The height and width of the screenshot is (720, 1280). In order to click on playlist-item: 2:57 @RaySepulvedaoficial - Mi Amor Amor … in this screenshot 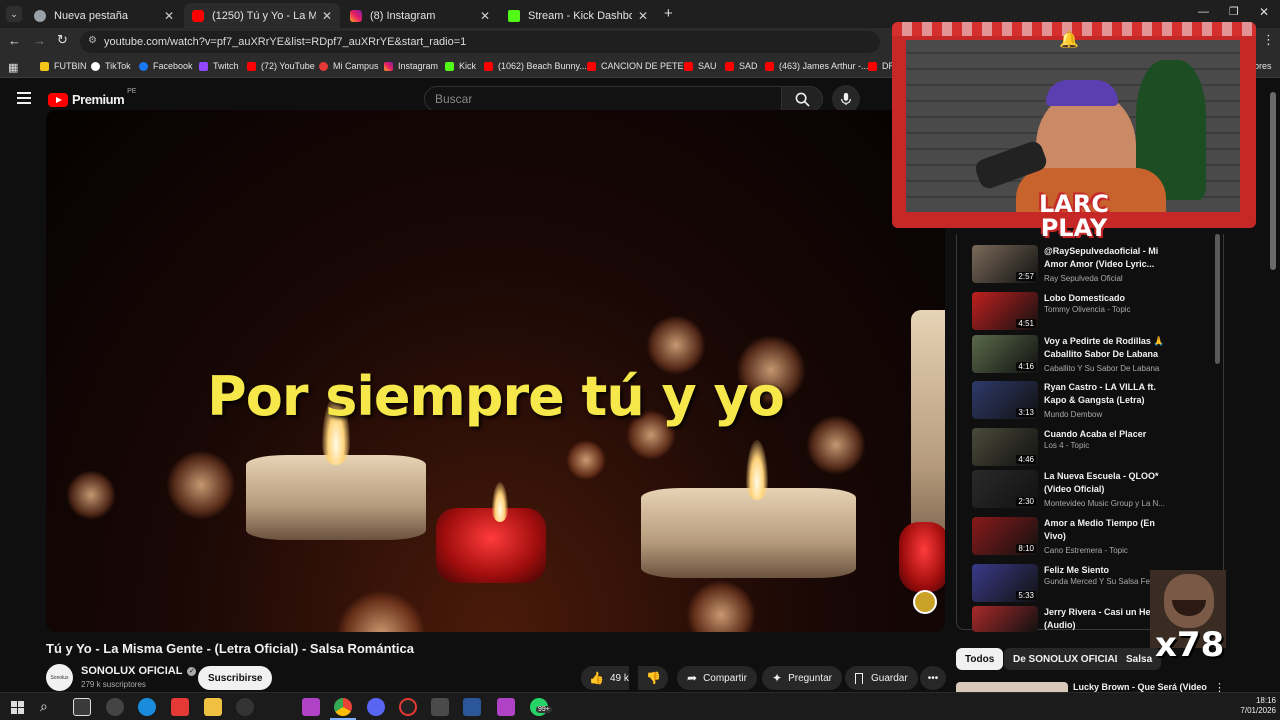, I will do `click(1072, 265)`.